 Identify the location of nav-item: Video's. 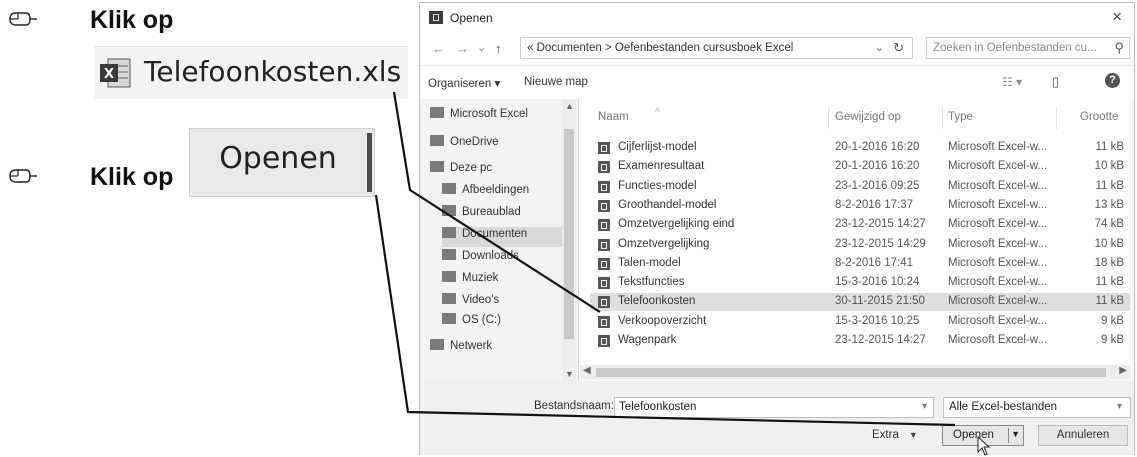
(502, 303).